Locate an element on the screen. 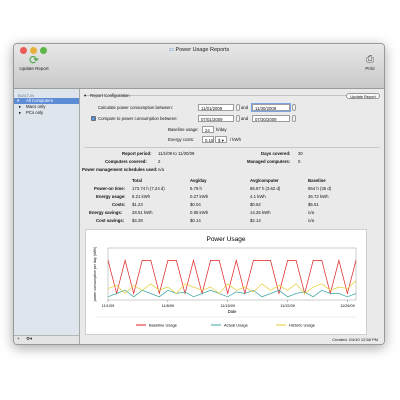  table-cell: $0.62 is located at coordinates (255, 204).